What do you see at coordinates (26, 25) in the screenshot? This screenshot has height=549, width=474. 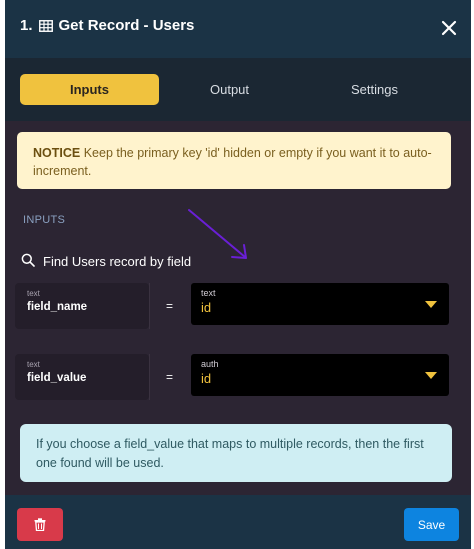 I see `title-number: 1.` at bounding box center [26, 25].